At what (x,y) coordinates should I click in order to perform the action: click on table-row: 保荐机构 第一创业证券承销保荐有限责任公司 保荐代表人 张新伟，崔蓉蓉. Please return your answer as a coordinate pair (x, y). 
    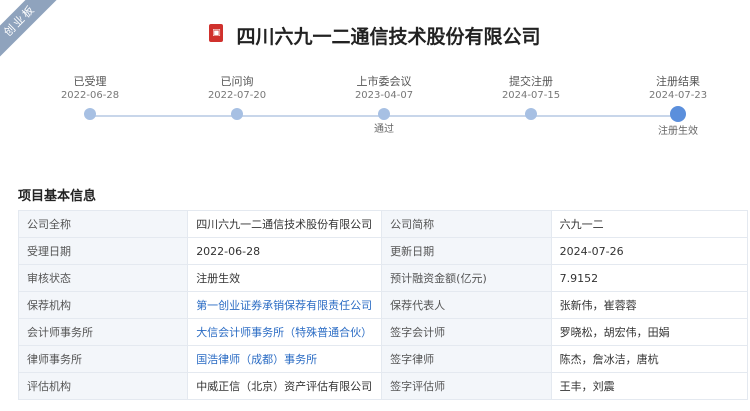
    Looking at the image, I should click on (383, 305).